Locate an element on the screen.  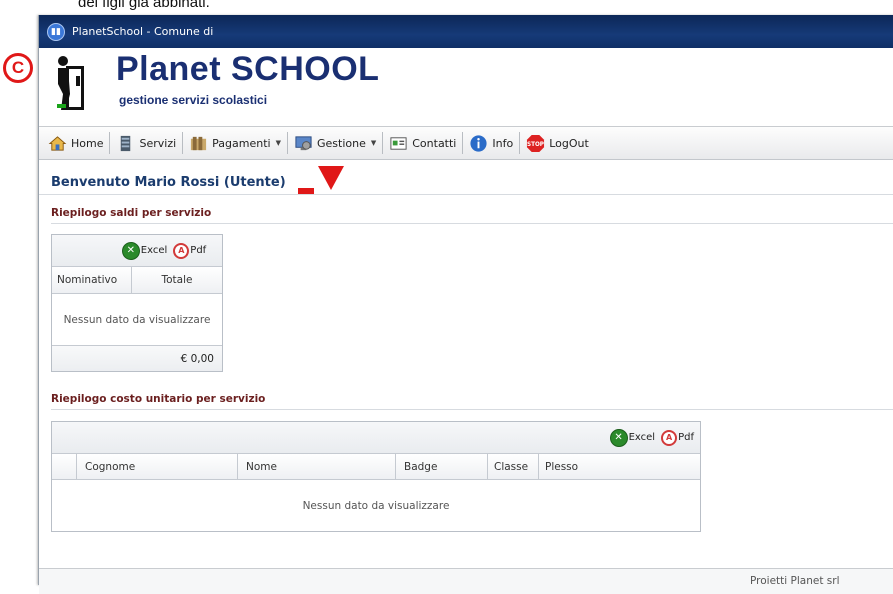
saldi-header-row: Nominativo Totale is located at coordinates (137, 280).